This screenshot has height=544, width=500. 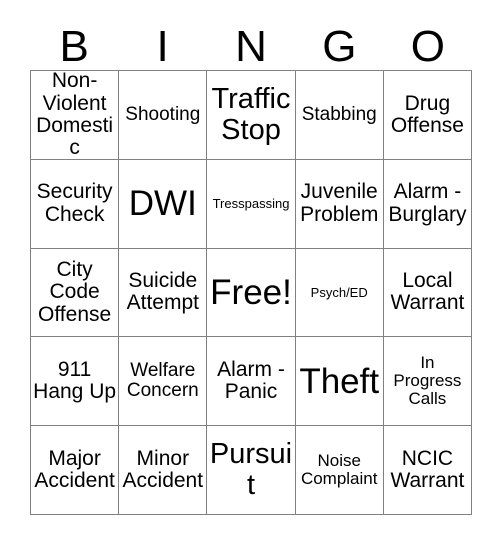 I want to click on bingo-cell-o1: Drug Offense, so click(x=428, y=115).